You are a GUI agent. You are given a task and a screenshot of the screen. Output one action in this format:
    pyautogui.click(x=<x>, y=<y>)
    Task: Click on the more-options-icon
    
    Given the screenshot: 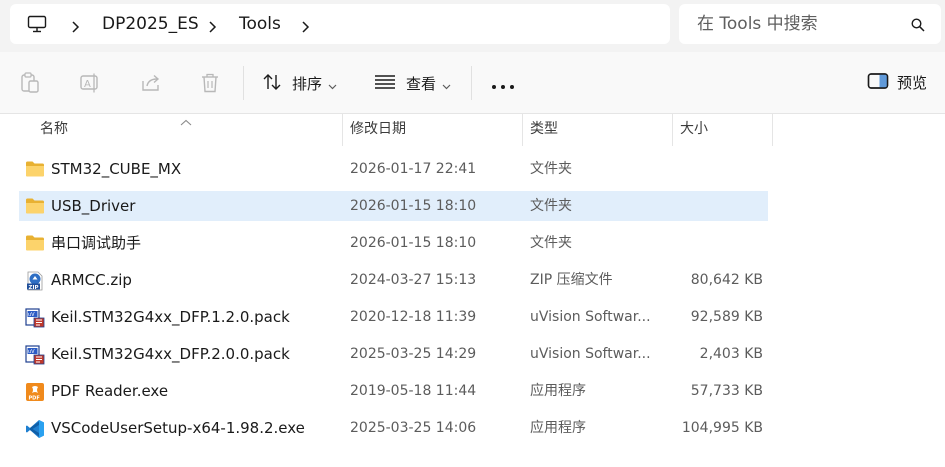 What is the action you would take?
    pyautogui.click(x=503, y=87)
    